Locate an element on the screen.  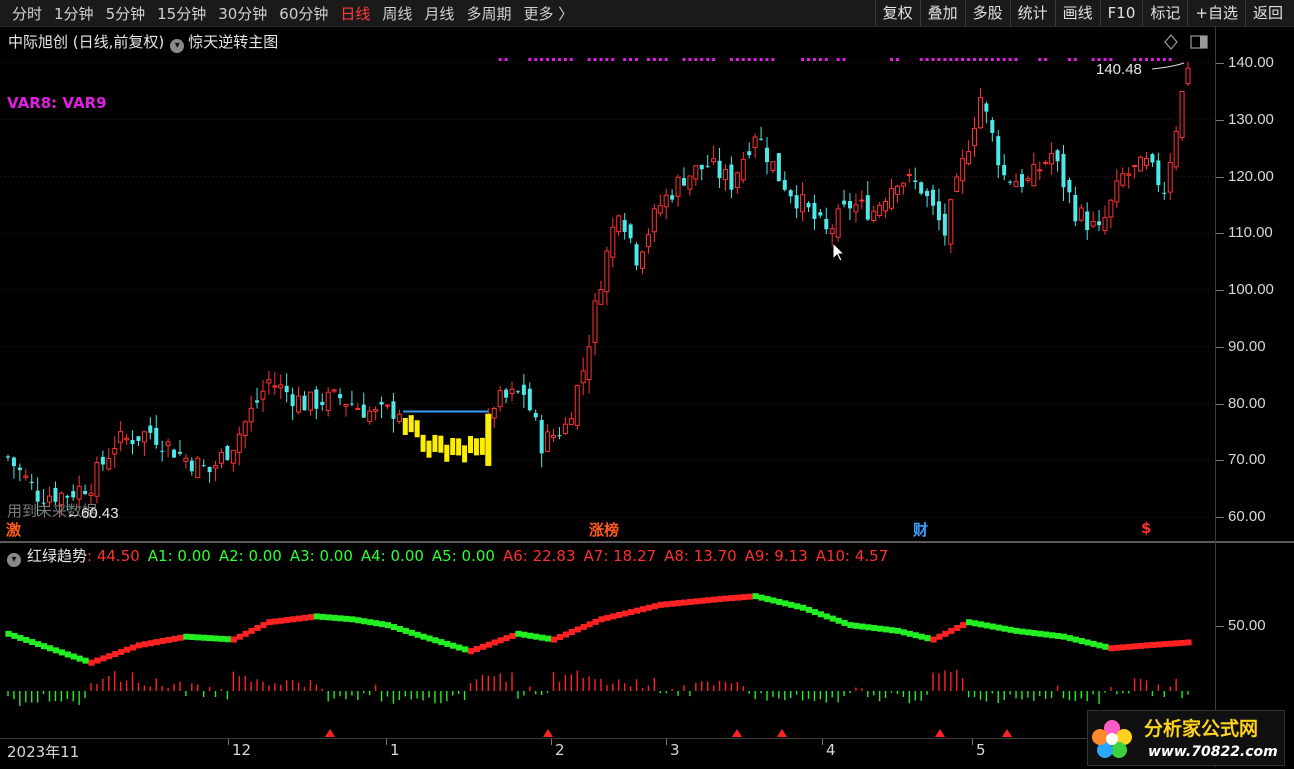
panel-toggle-icon is located at coordinates (1199, 42).